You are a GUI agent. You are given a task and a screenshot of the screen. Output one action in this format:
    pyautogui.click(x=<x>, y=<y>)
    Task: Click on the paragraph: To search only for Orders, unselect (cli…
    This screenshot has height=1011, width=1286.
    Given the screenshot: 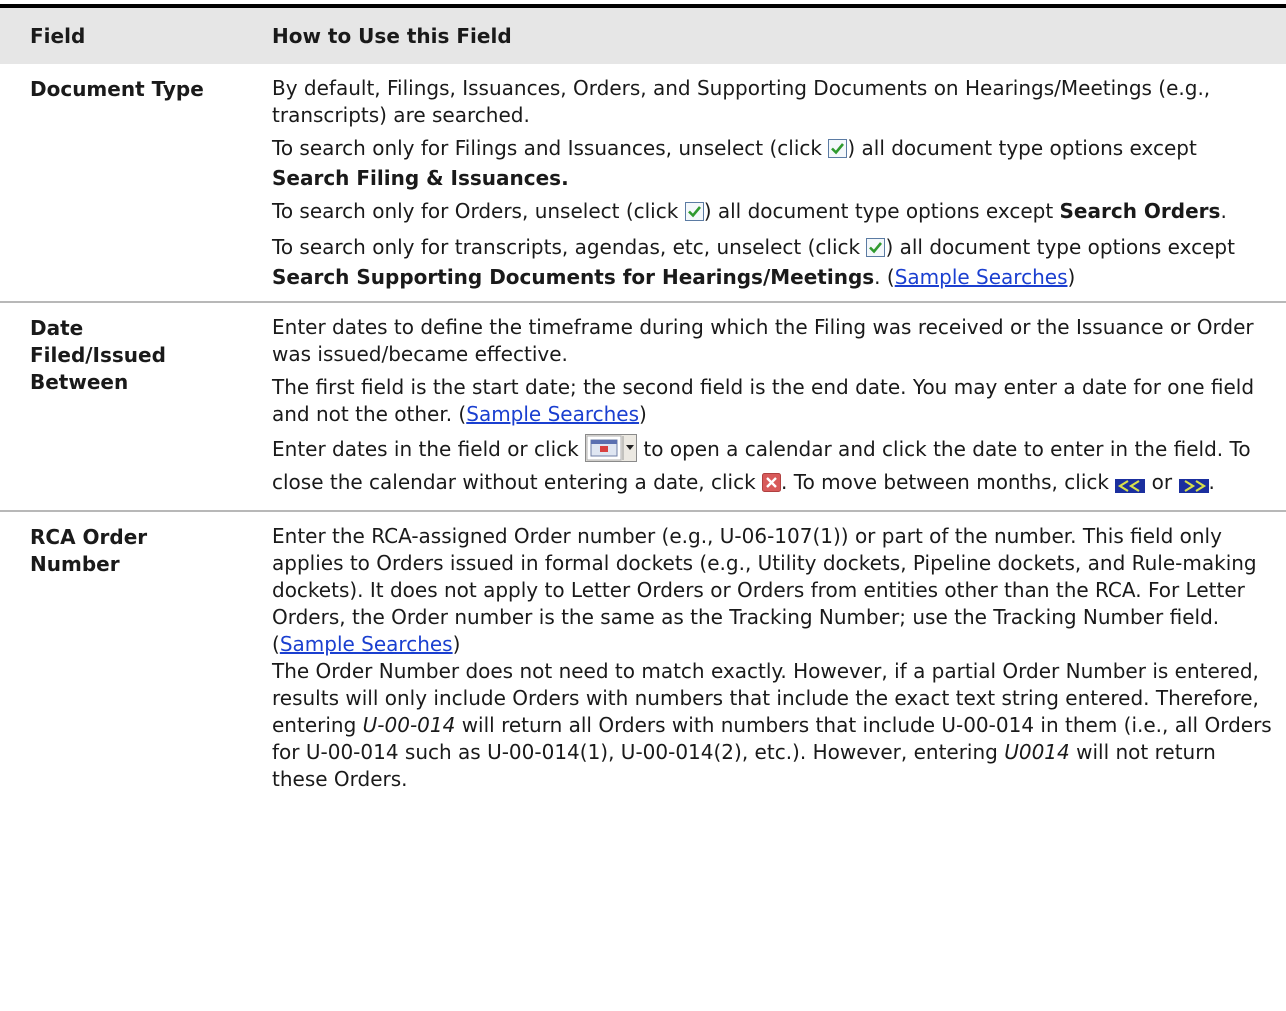 What is the action you would take?
    pyautogui.click(x=774, y=213)
    